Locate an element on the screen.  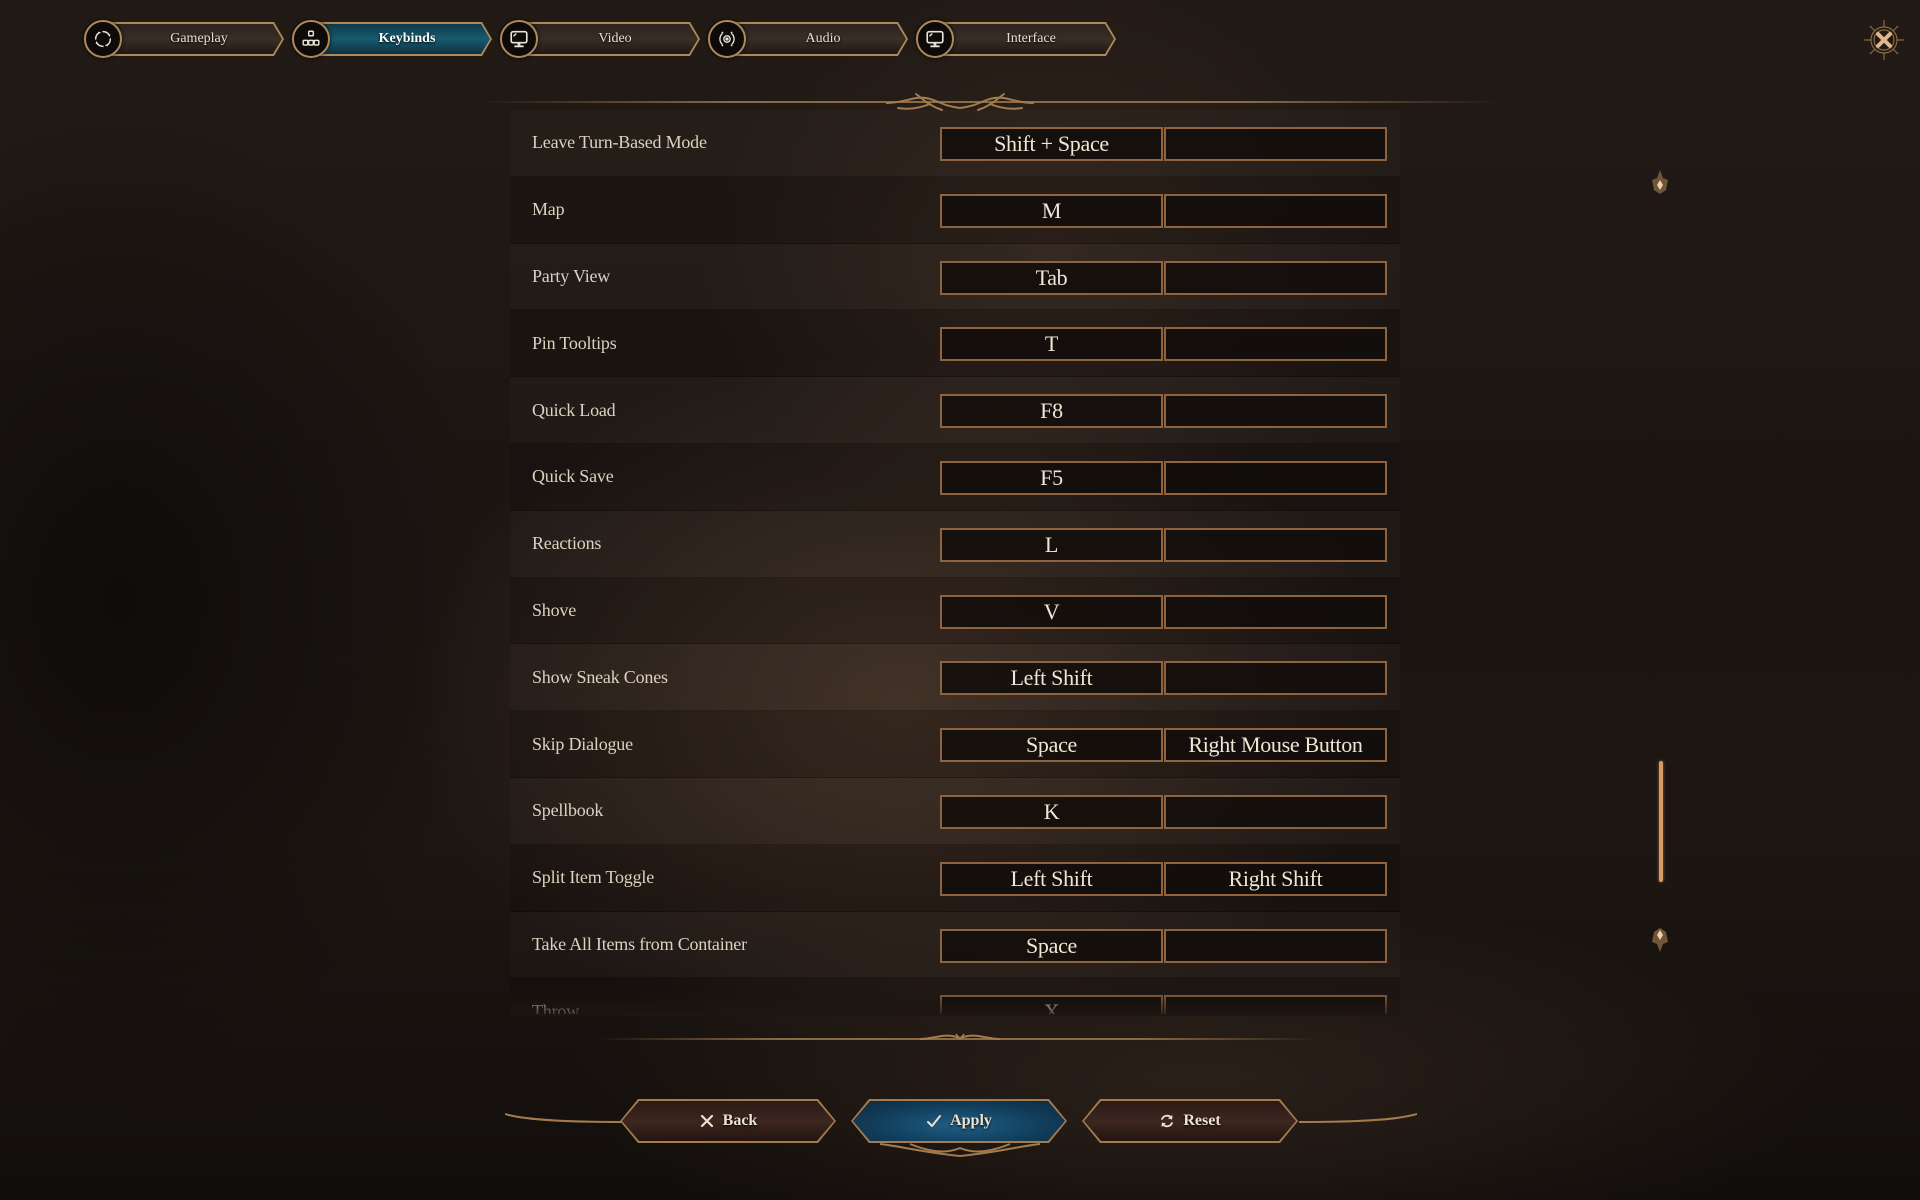
keybind-row: Map M is located at coordinates (955, 210).